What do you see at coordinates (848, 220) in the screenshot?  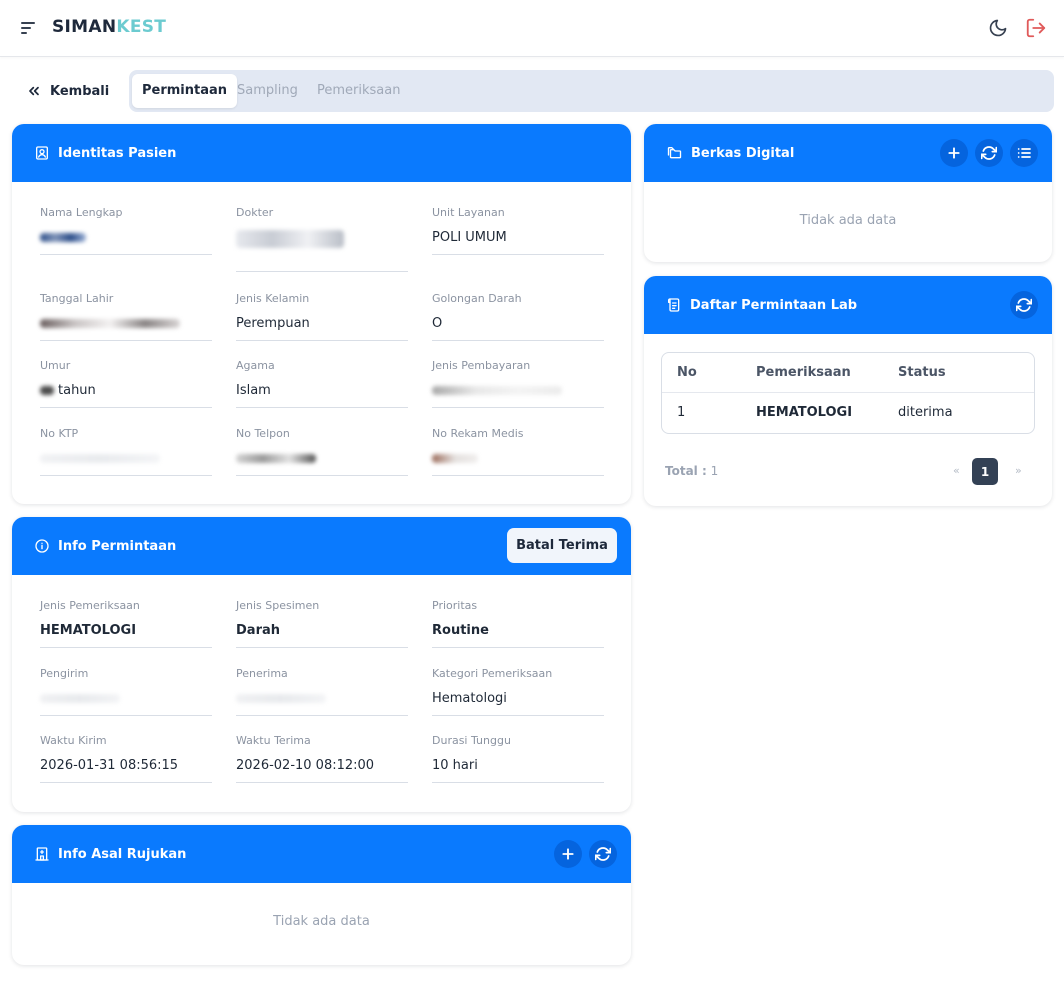 I see `empty-state: Tidak ada data` at bounding box center [848, 220].